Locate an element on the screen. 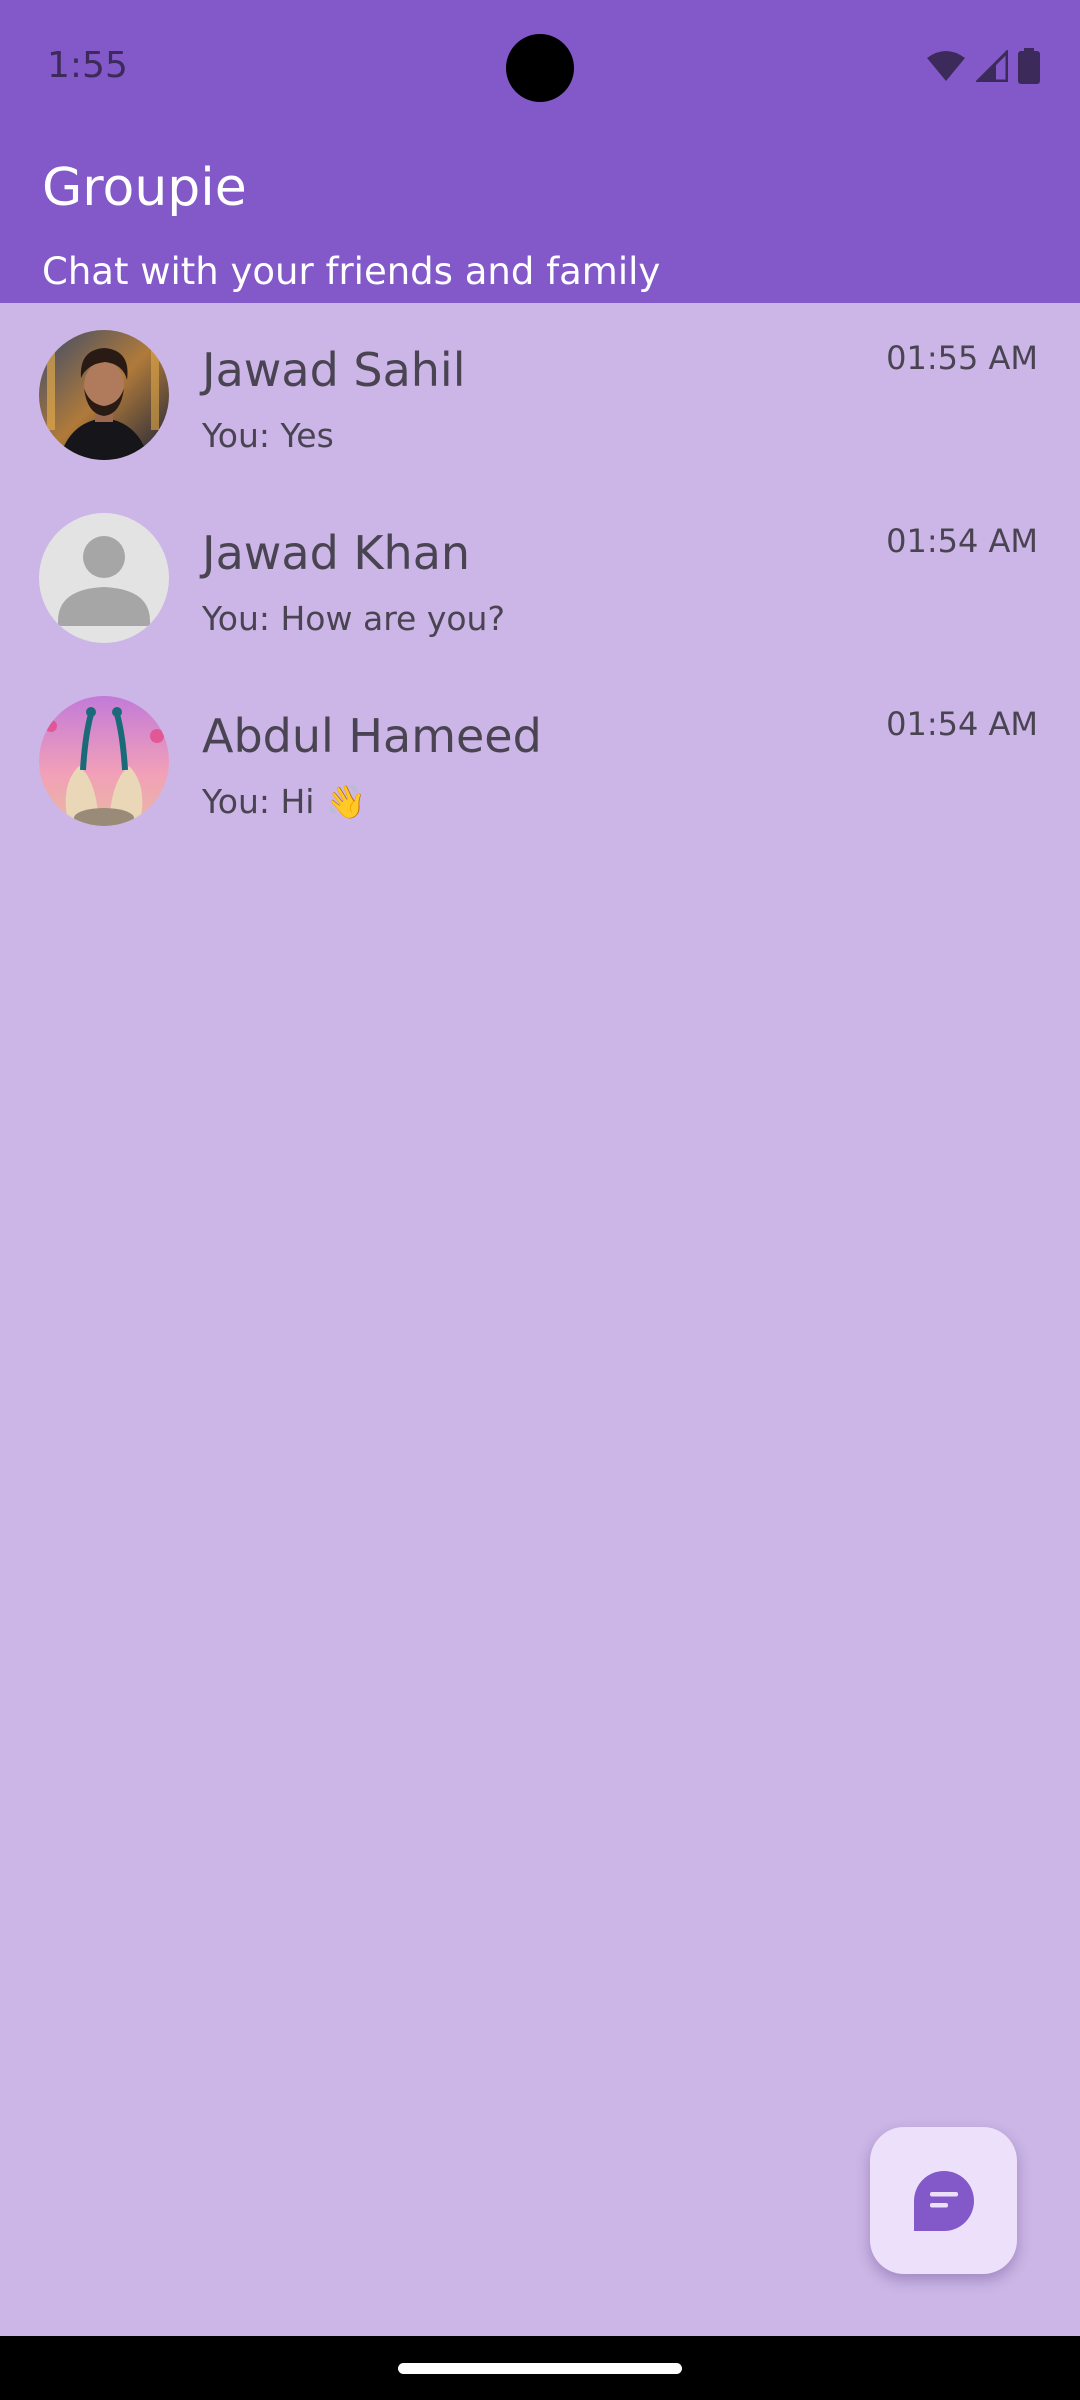  chat-list-item: Jawad Khan You: How are you? 01:54 AM is located at coordinates (540, 577).